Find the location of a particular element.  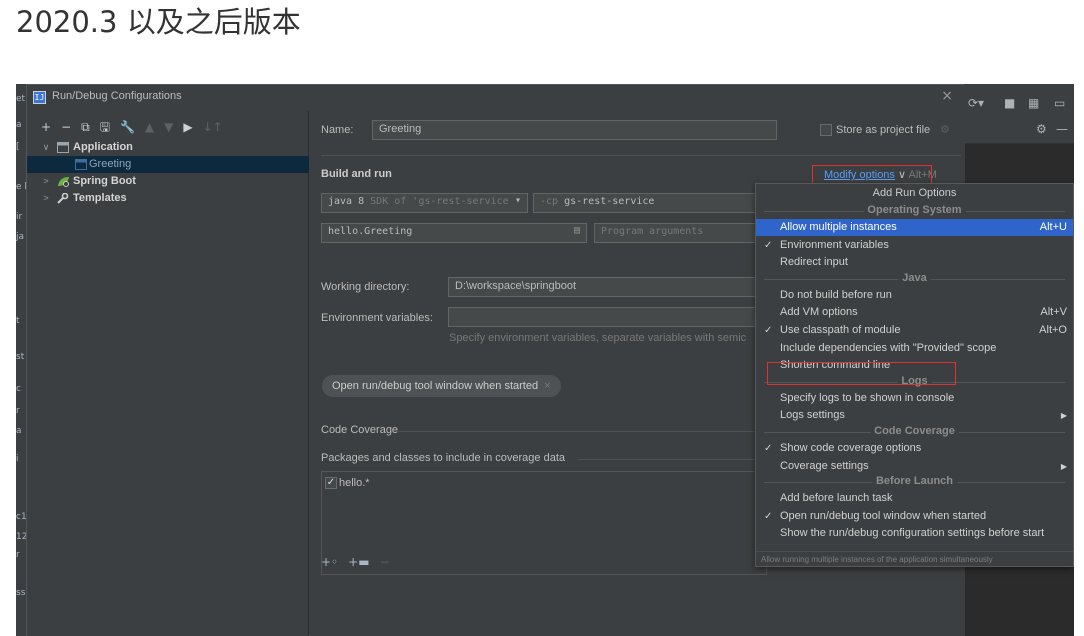

folder-button: ▶ is located at coordinates (187, 127).